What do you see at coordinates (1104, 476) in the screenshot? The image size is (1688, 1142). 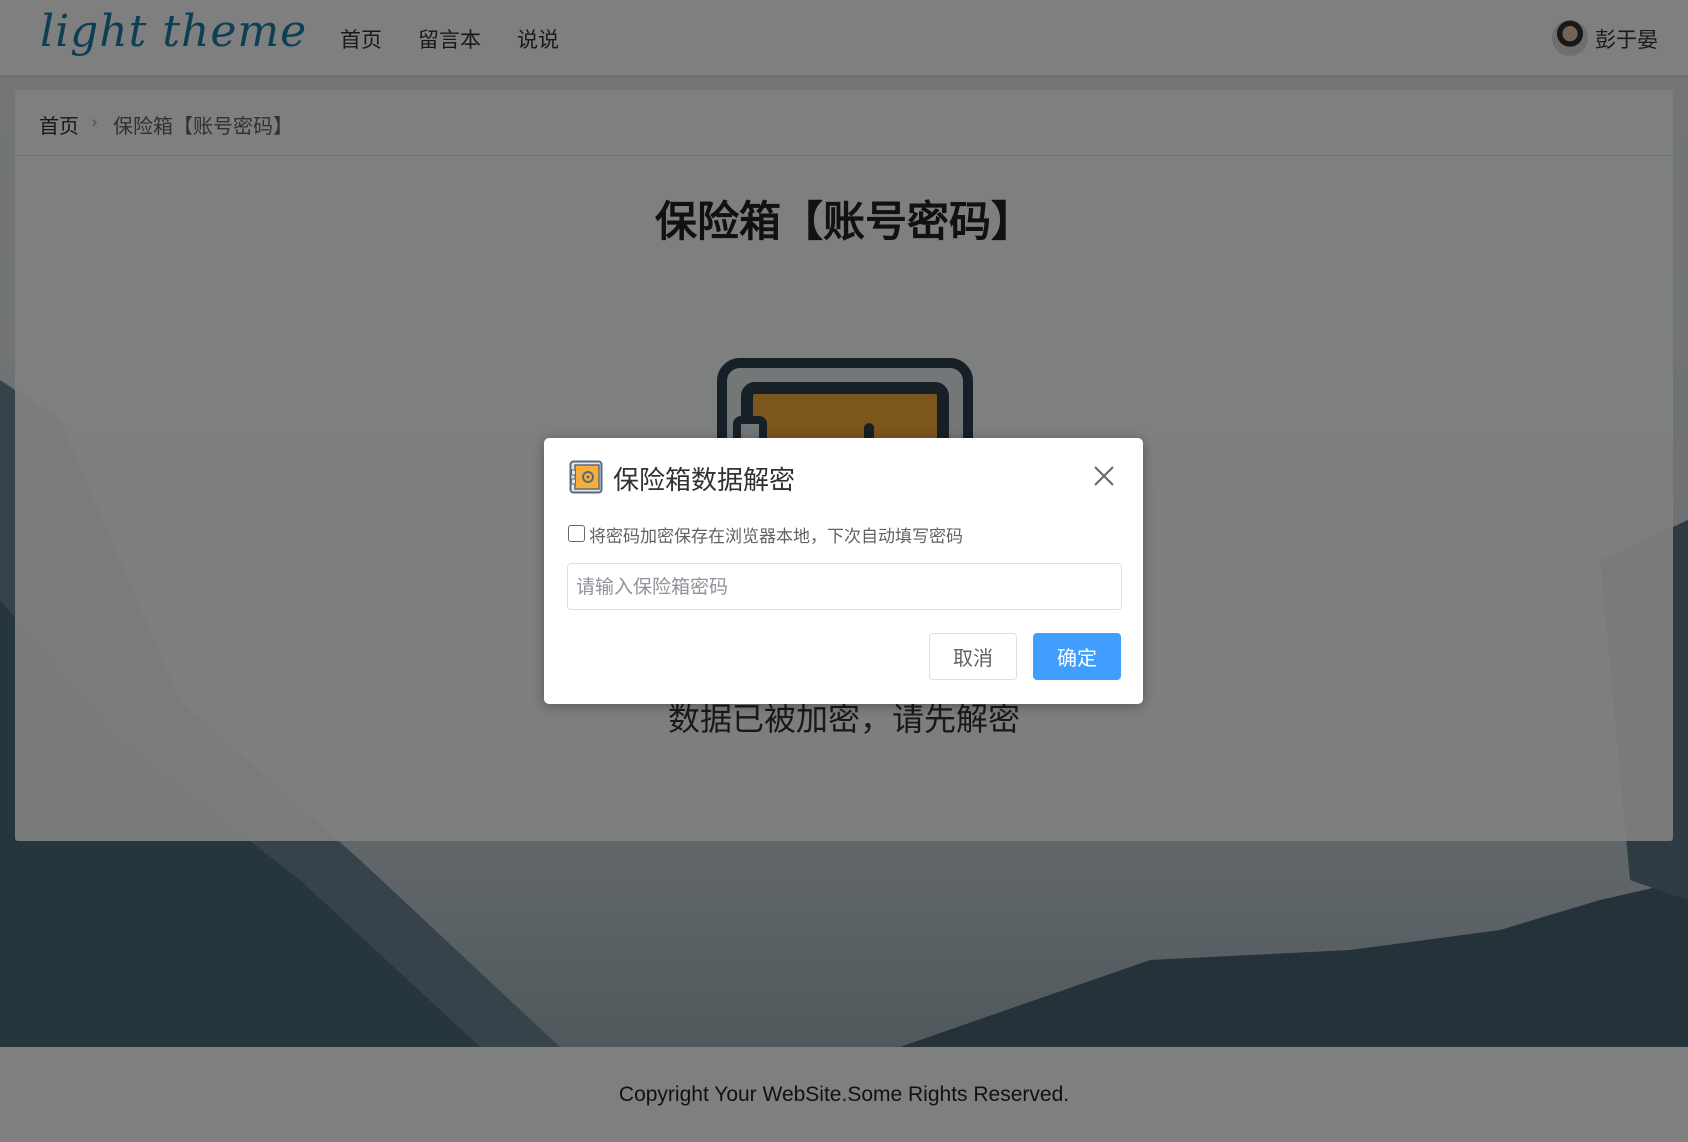 I see `close-icon` at bounding box center [1104, 476].